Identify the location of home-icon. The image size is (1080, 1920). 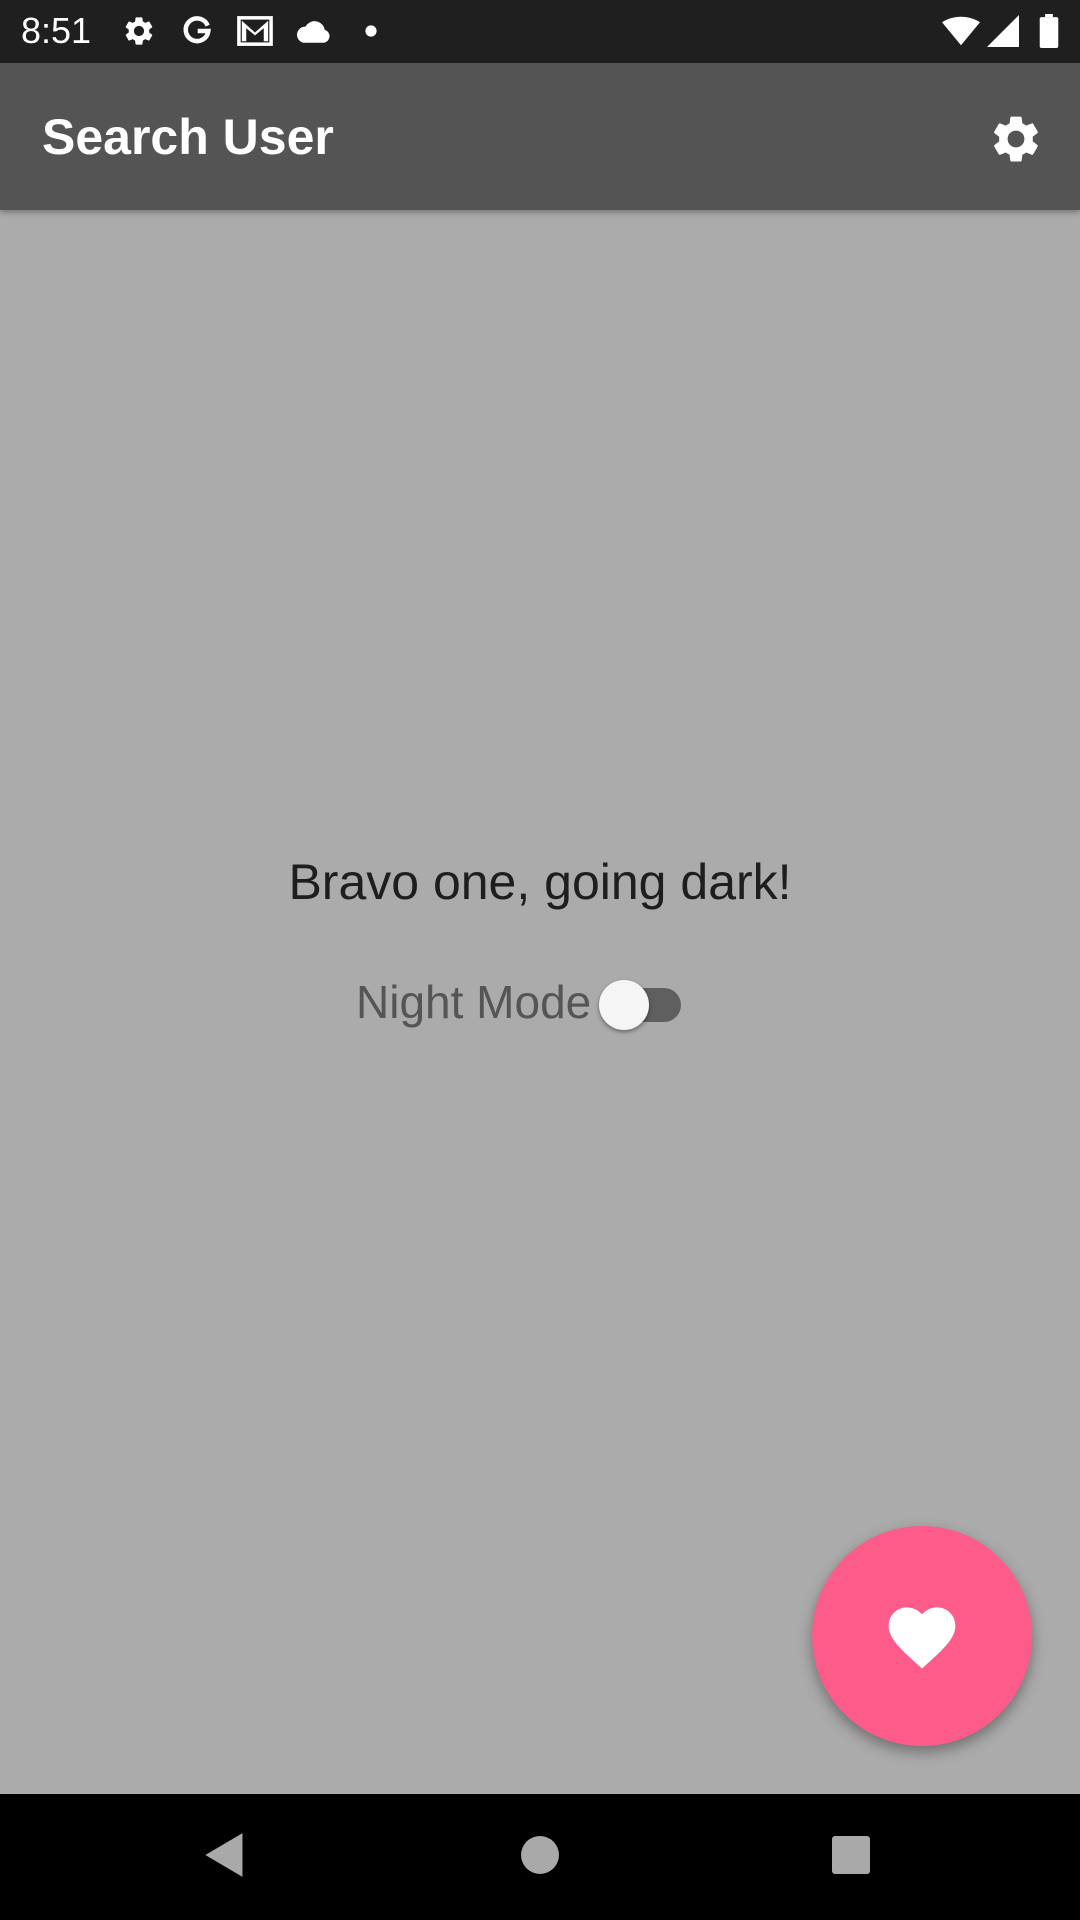
(540, 1857).